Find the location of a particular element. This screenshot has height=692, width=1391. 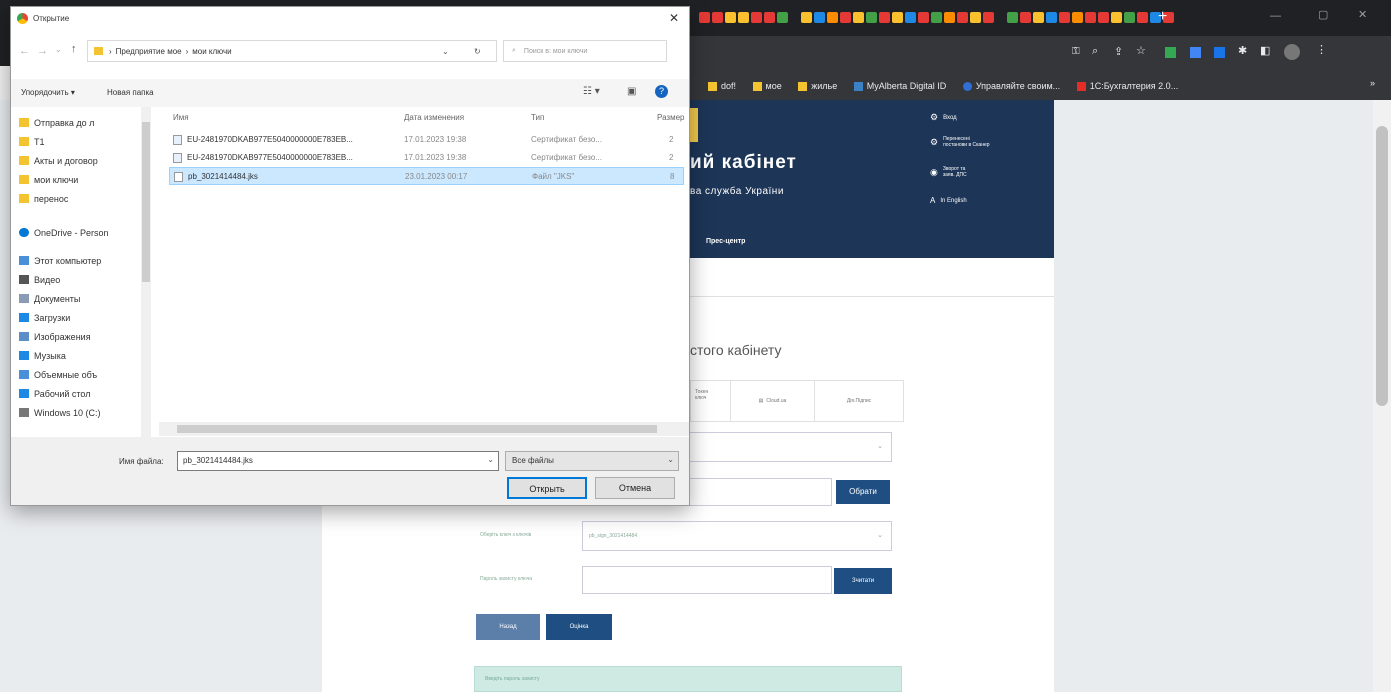

organize-menu: Упорядочить ▾ is located at coordinates (48, 92).